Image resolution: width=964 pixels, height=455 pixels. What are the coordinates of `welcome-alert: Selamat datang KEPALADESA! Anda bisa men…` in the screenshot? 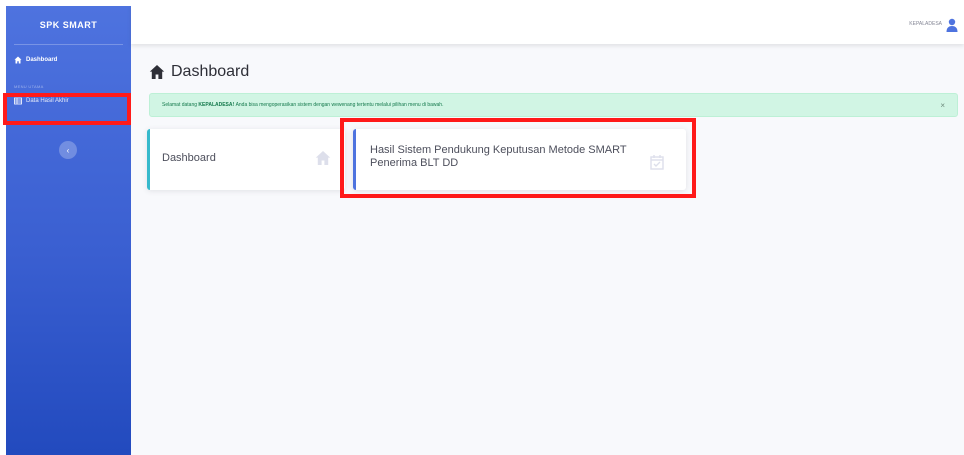 It's located at (553, 105).